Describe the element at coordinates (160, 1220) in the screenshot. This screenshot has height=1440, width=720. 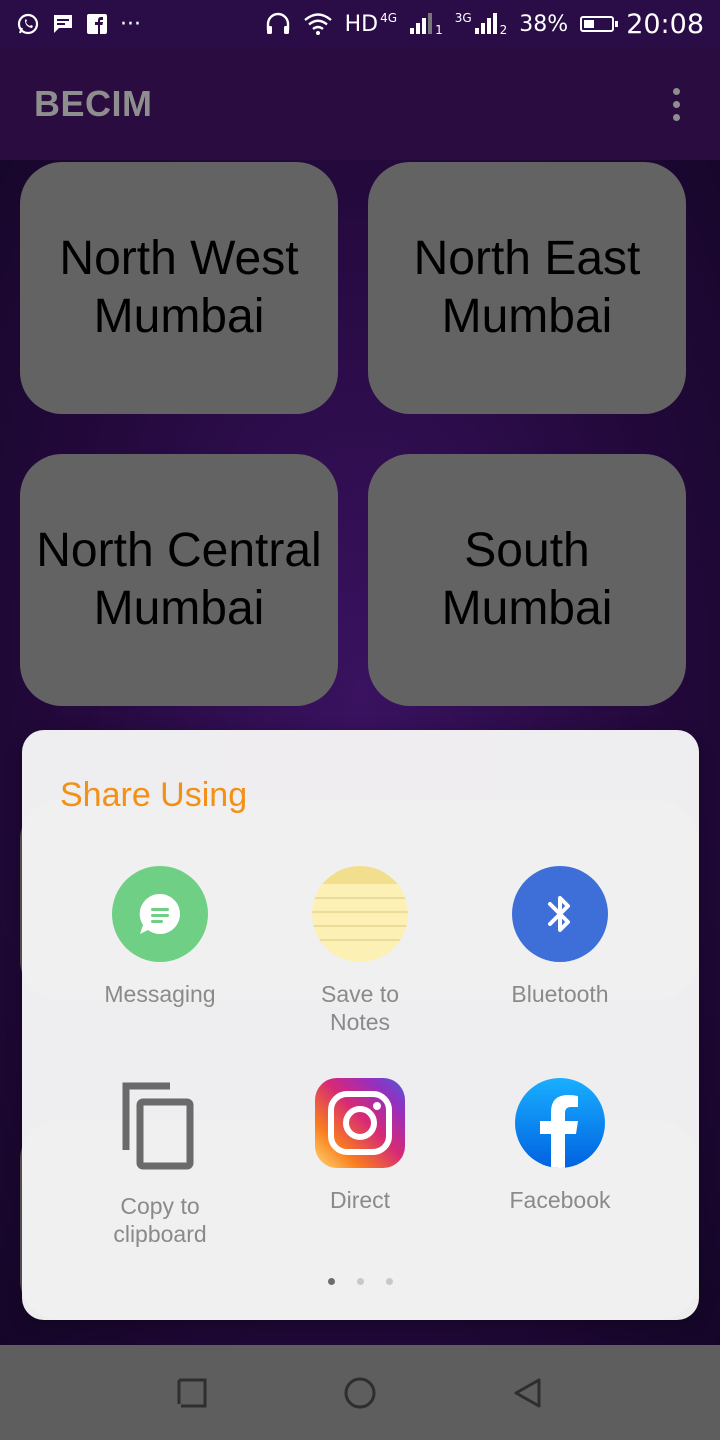
I see `share-option-label: Copy to clipboard` at that location.